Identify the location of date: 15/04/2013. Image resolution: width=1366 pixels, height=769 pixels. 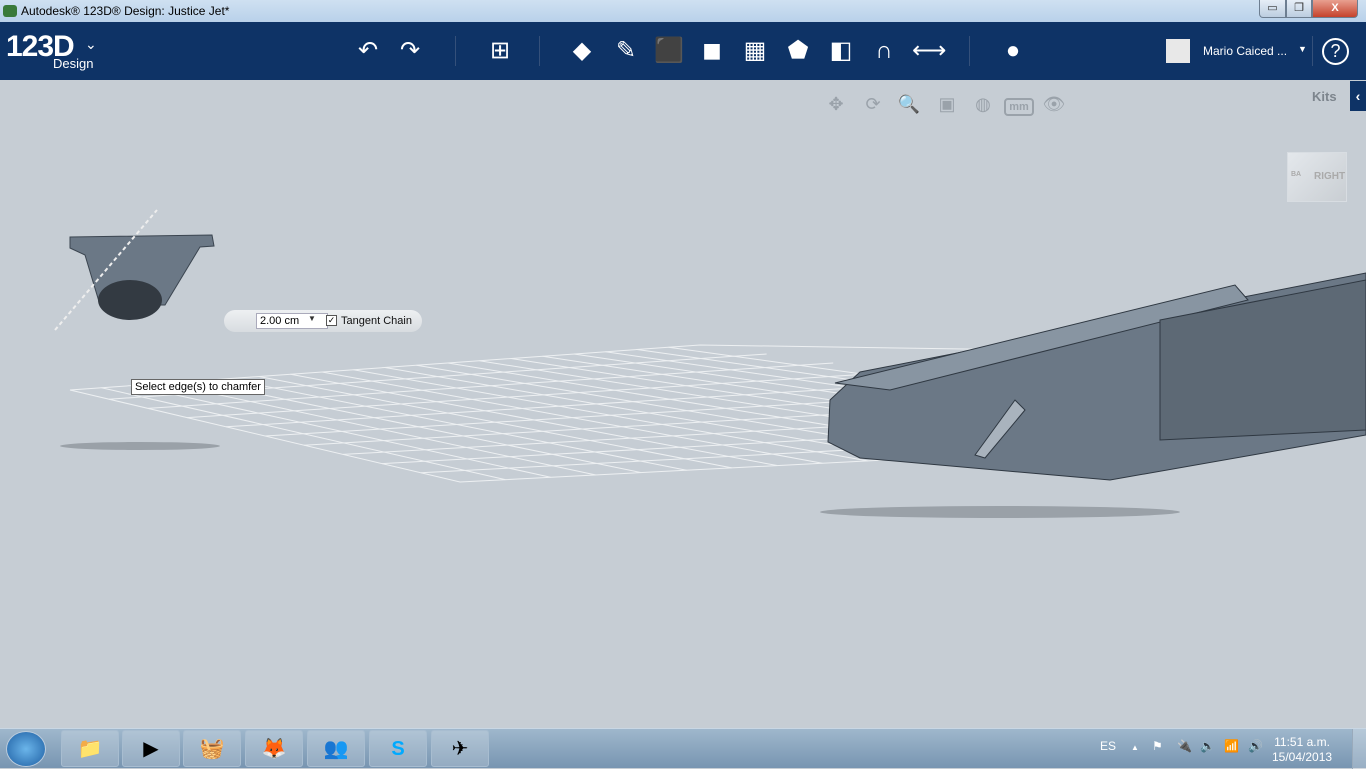
(1302, 757).